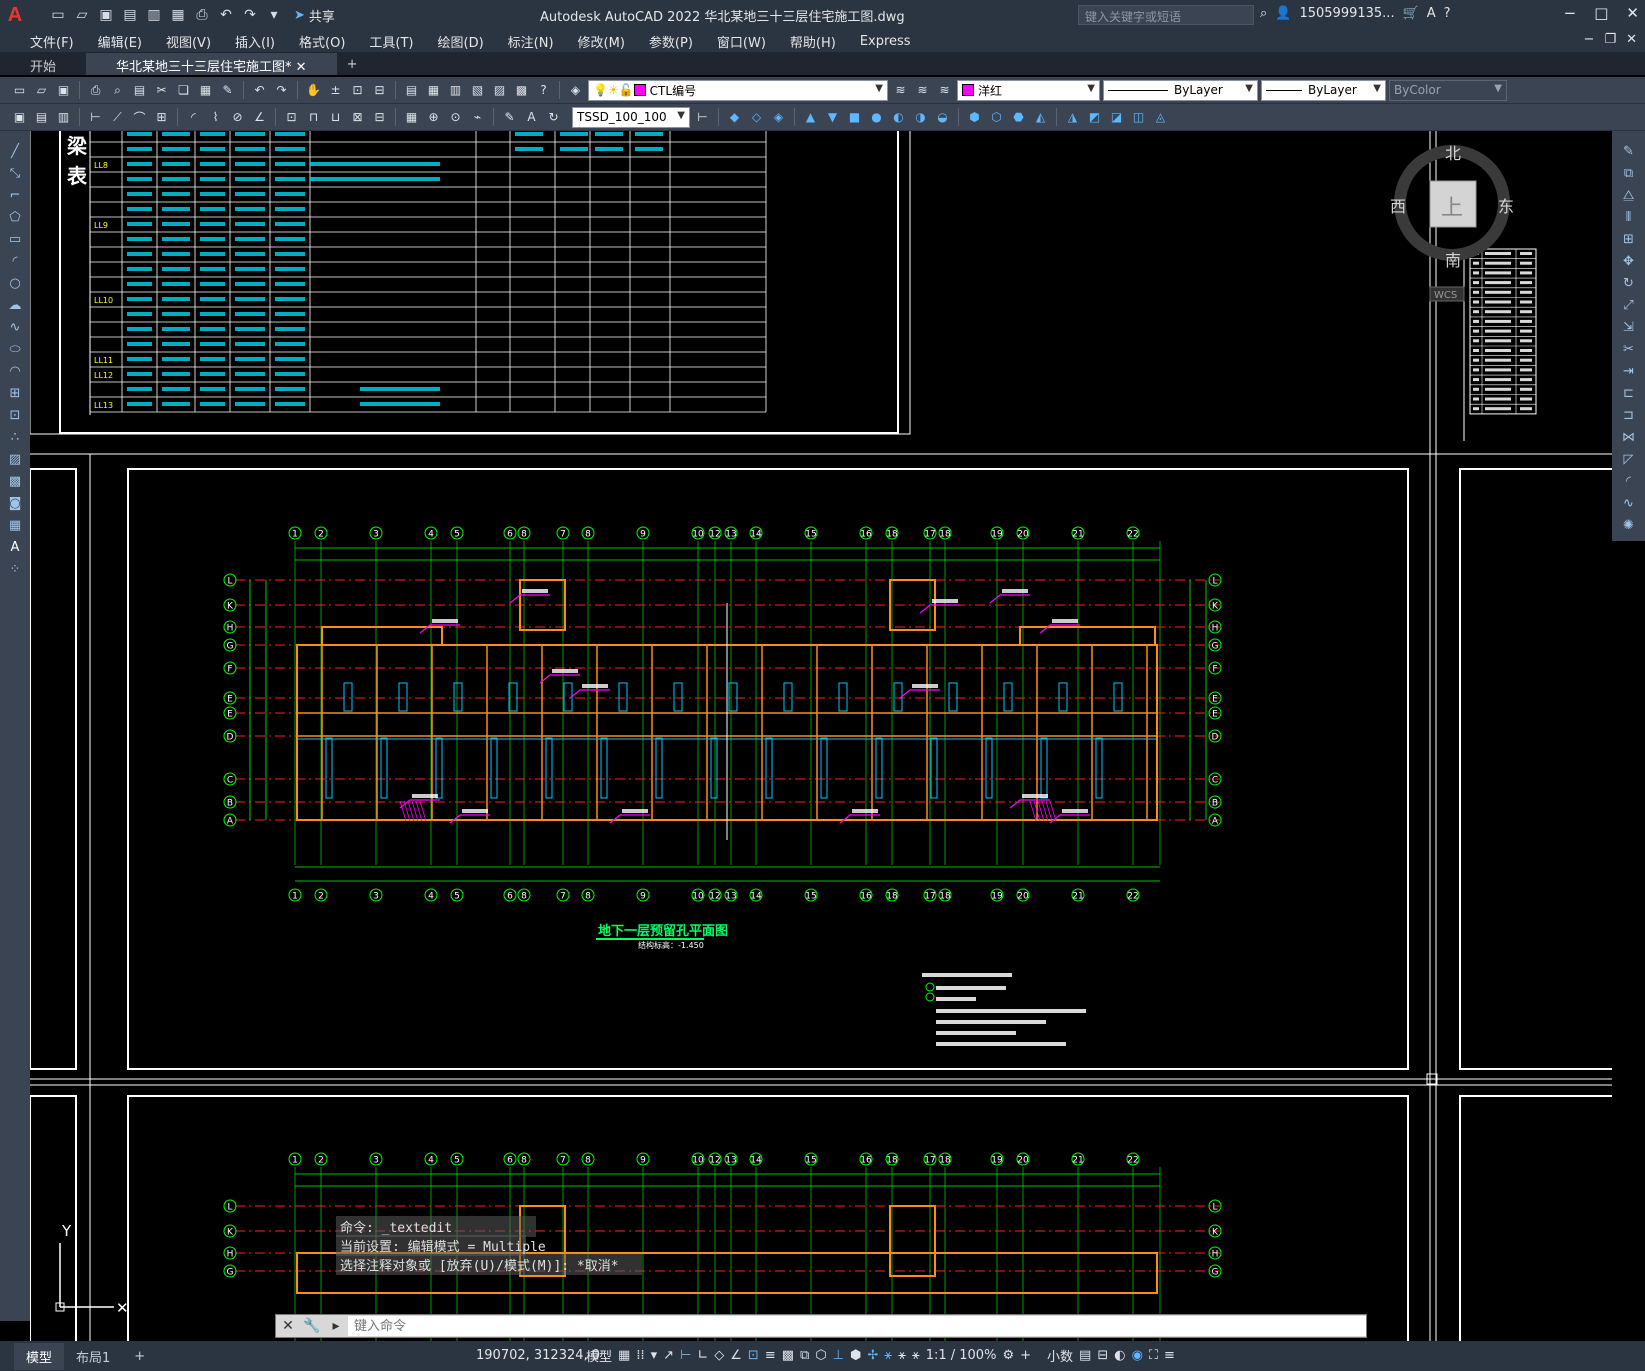  Describe the element at coordinates (291, 117) in the screenshot. I see `quick-dim-icon: ⊡` at that location.